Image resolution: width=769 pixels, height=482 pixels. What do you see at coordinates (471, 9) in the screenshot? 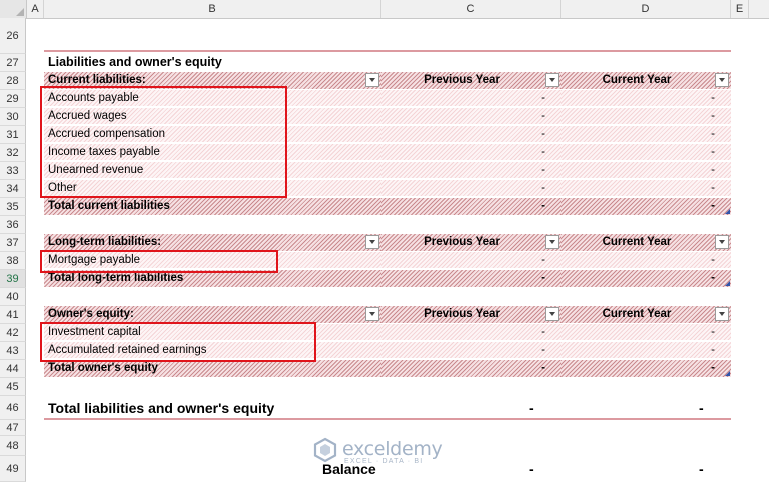
I see `column-header-c: C` at bounding box center [471, 9].